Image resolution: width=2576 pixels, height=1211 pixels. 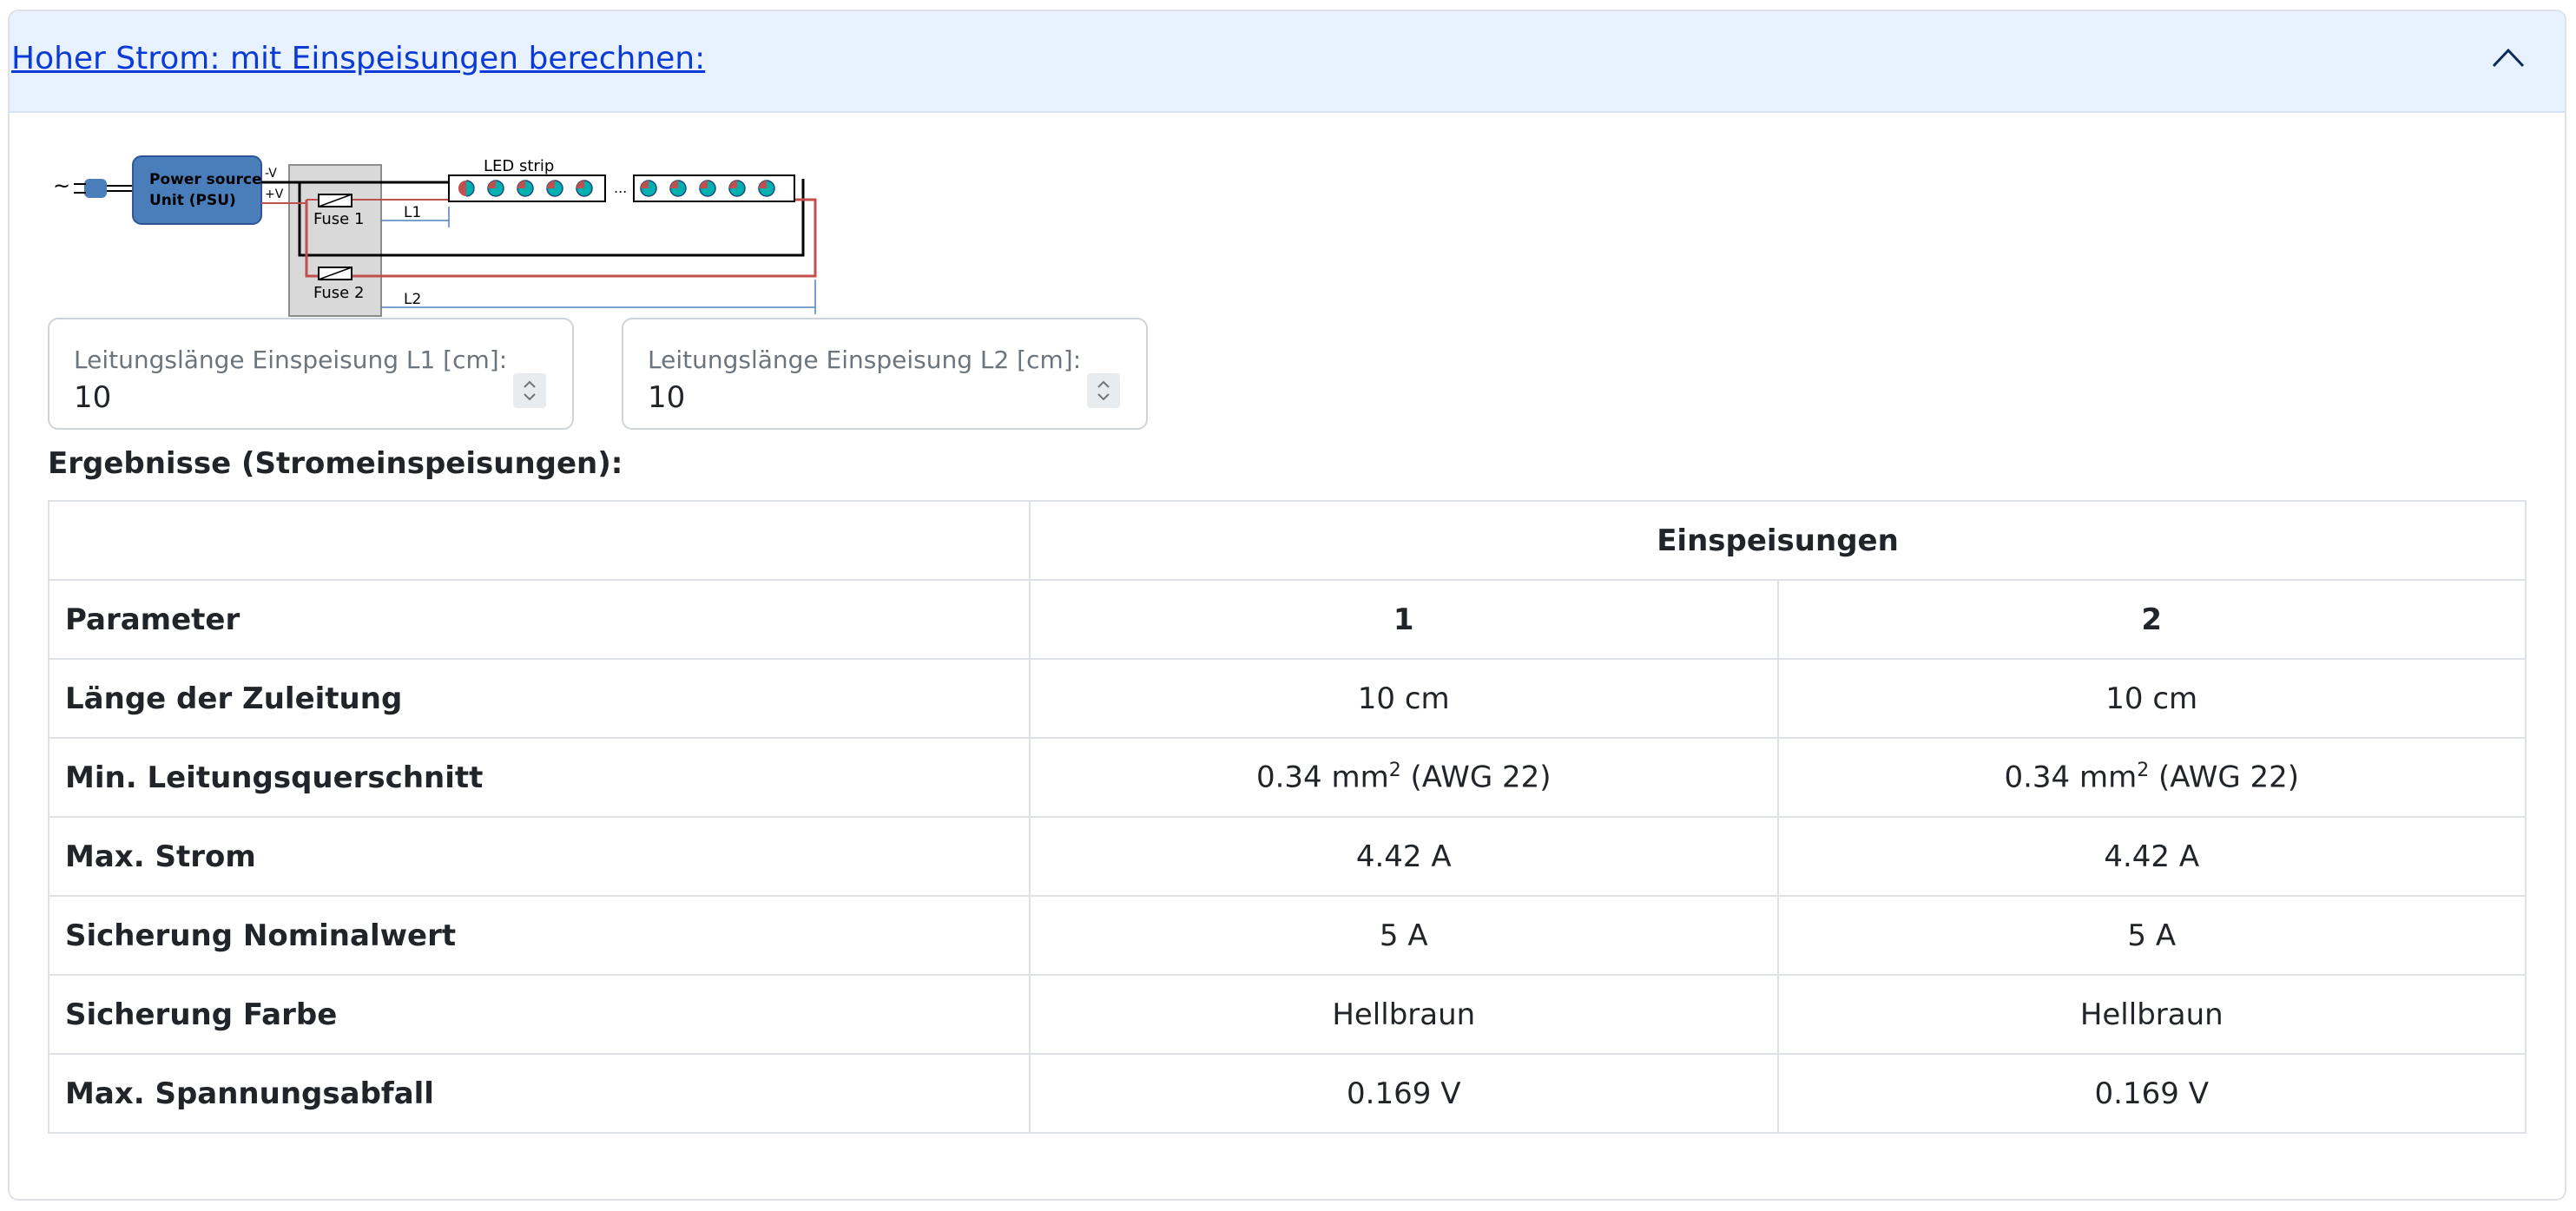 I want to click on header-parameter: Parameter, so click(x=539, y=620).